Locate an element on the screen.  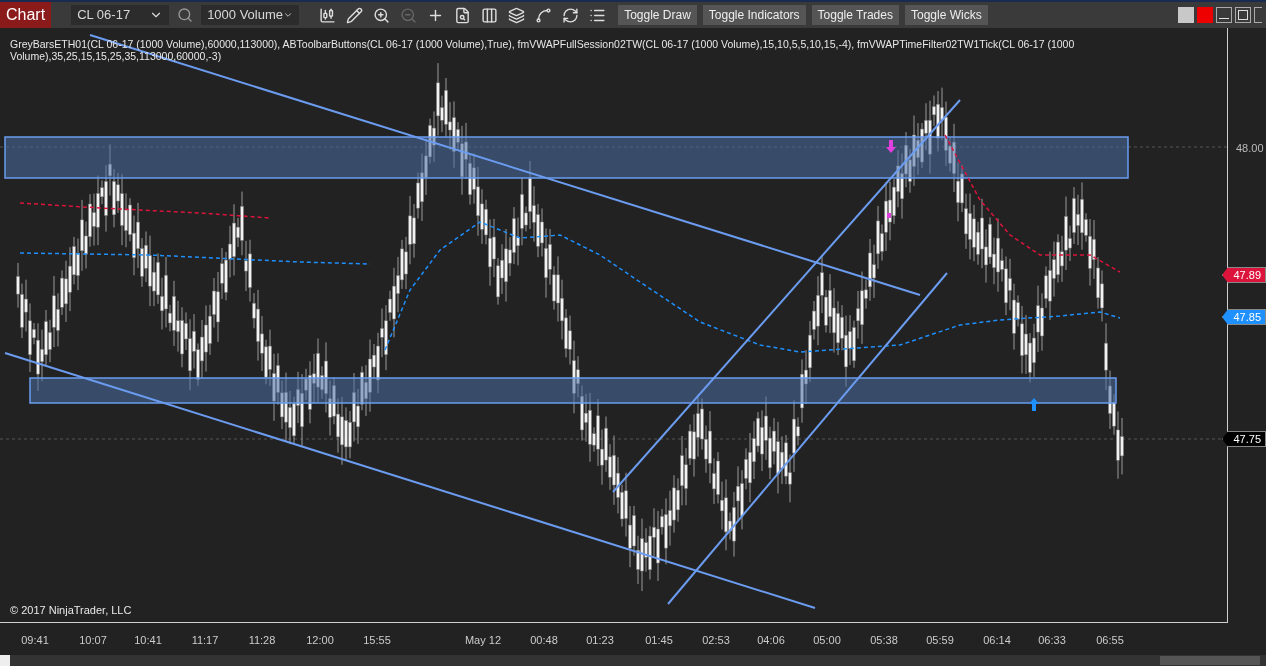
refresh-icon is located at coordinates (571, 15).